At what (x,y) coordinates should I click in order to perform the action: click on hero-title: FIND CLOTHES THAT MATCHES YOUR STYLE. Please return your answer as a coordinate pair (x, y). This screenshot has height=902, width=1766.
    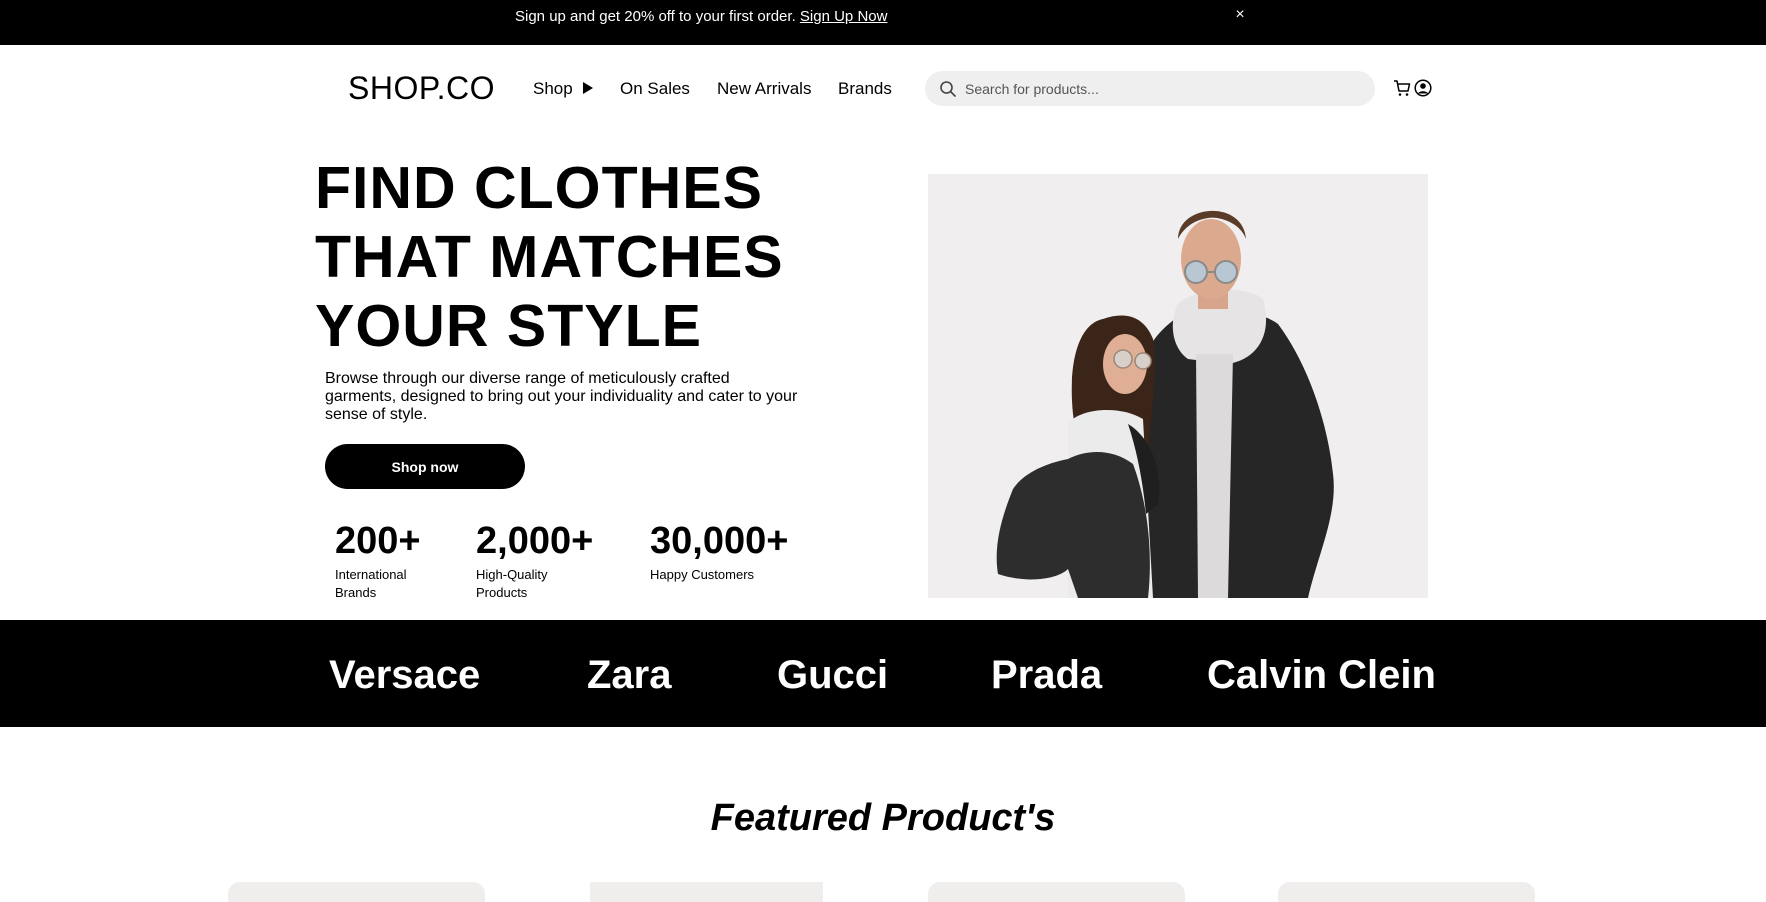
    Looking at the image, I should click on (575, 257).